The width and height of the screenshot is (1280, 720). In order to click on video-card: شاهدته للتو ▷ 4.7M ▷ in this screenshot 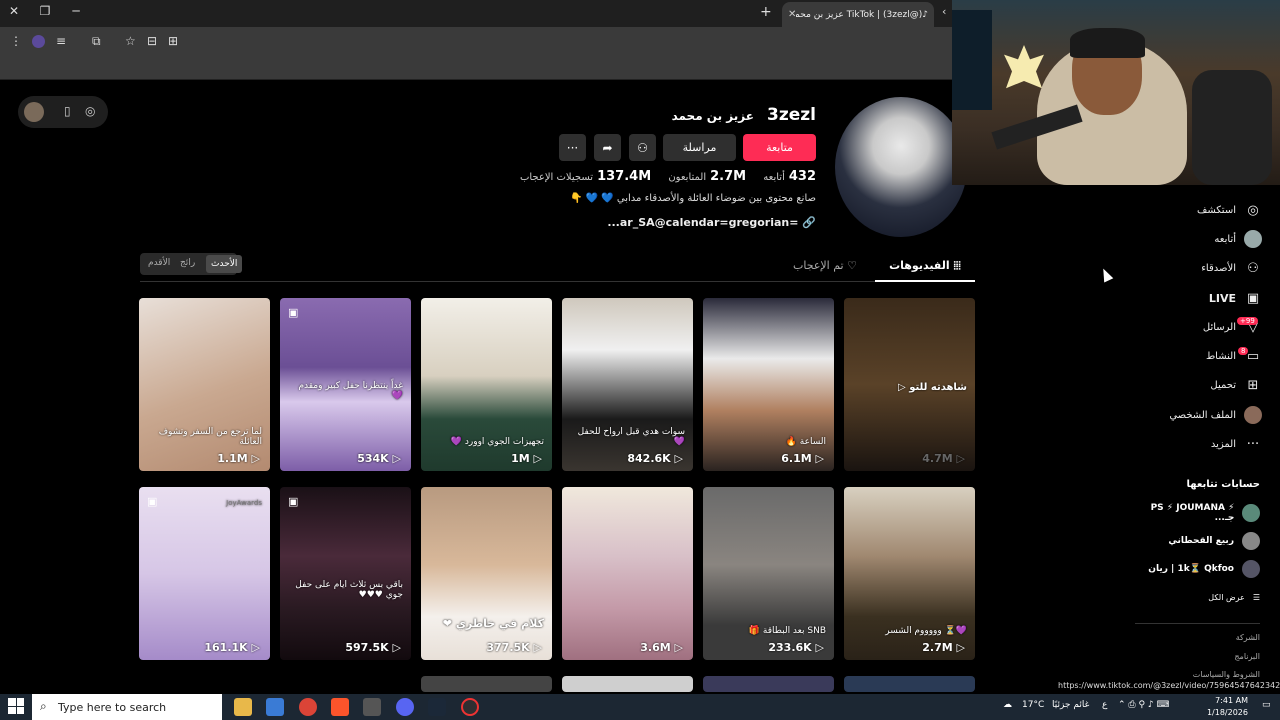, I will do `click(909, 384)`.